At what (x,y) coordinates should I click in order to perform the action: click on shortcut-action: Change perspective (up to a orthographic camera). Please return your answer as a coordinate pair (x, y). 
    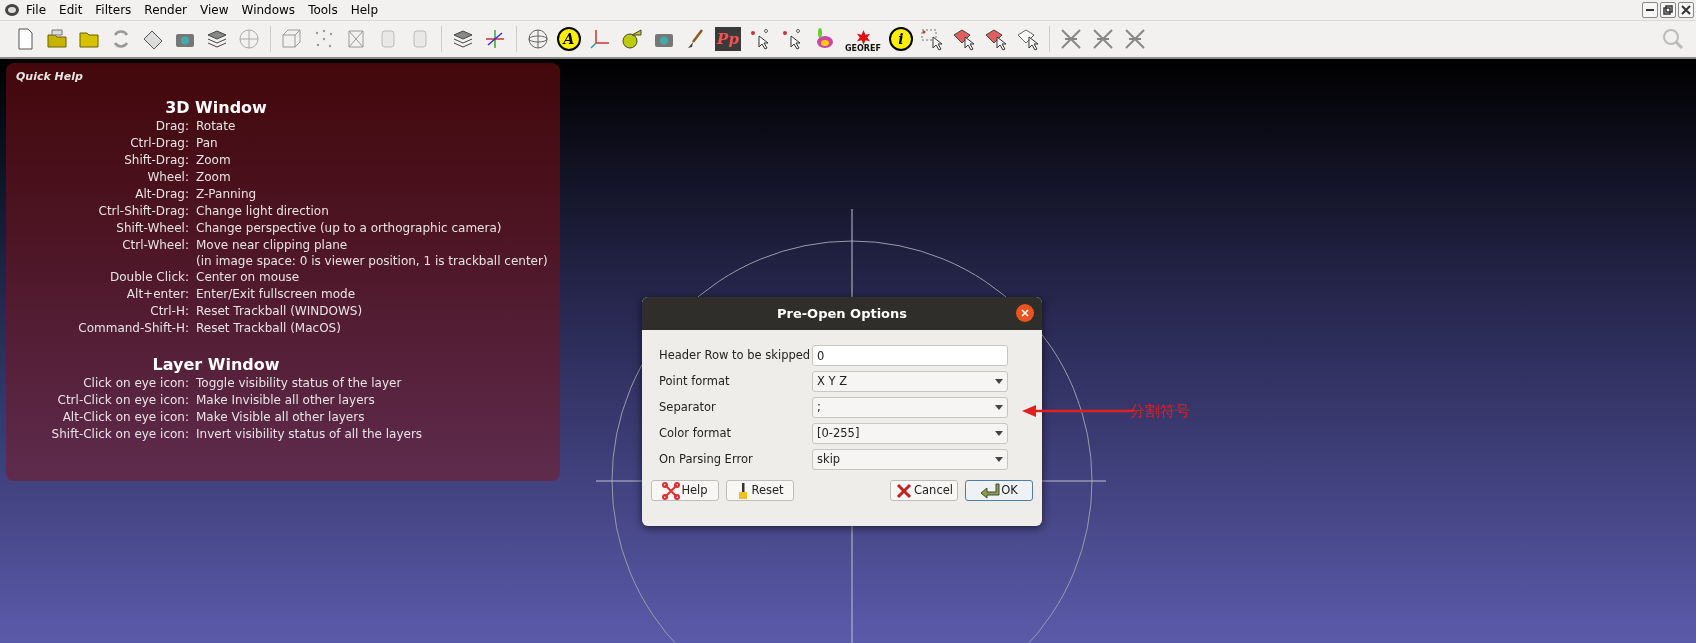
    Looking at the image, I should click on (349, 228).